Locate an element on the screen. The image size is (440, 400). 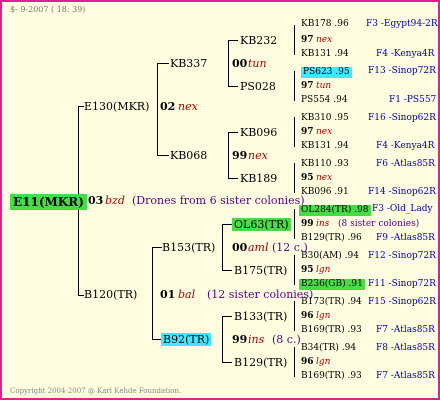
gg-8-code: lgn is located at coordinates (323, 362).